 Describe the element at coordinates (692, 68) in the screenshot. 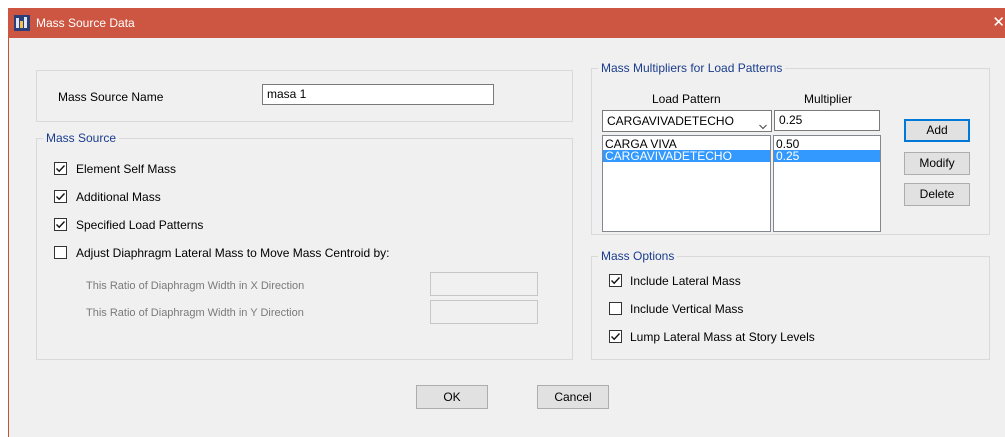

I see `mass-multipliers-legend: Mass Multipliers for Load Patterns` at that location.